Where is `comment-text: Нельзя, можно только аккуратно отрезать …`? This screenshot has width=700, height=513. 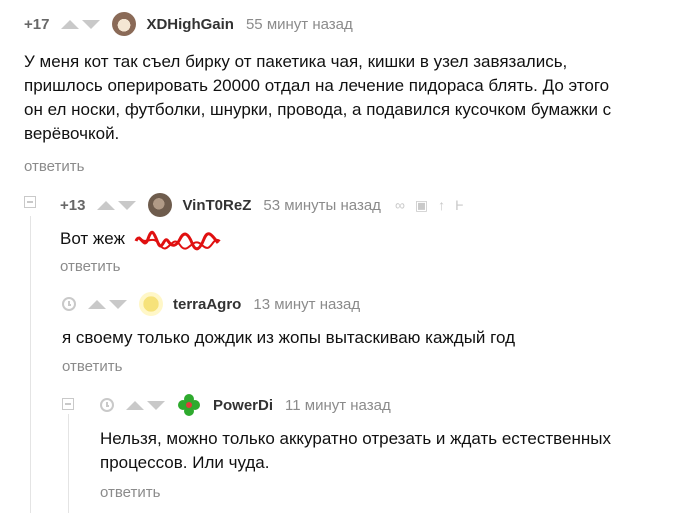 comment-text: Нельзя, можно только аккуратно отрезать … is located at coordinates (355, 450).